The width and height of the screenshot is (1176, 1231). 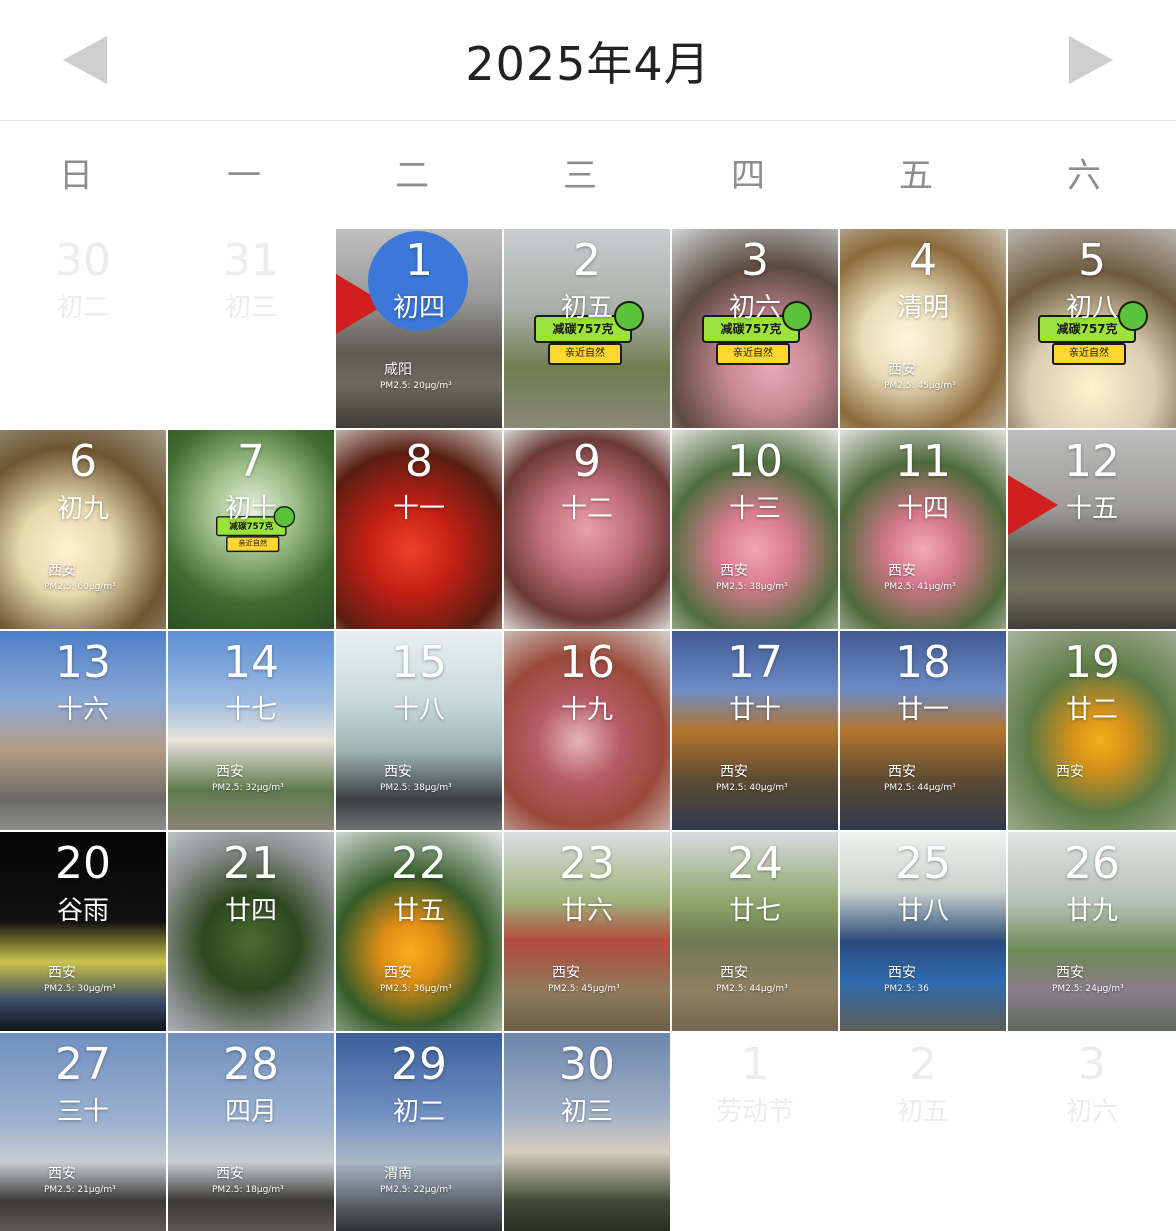 What do you see at coordinates (419, 529) in the screenshot?
I see `calendar-day-cell: 8 十一` at bounding box center [419, 529].